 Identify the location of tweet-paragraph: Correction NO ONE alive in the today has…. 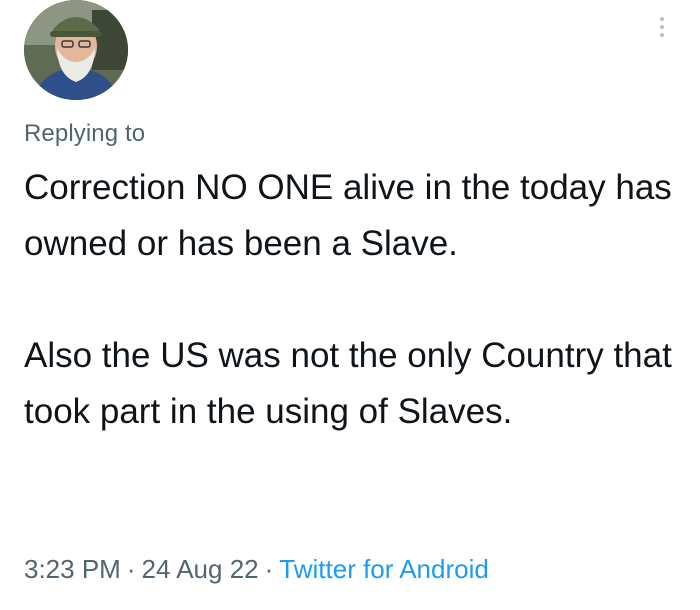
(348, 215).